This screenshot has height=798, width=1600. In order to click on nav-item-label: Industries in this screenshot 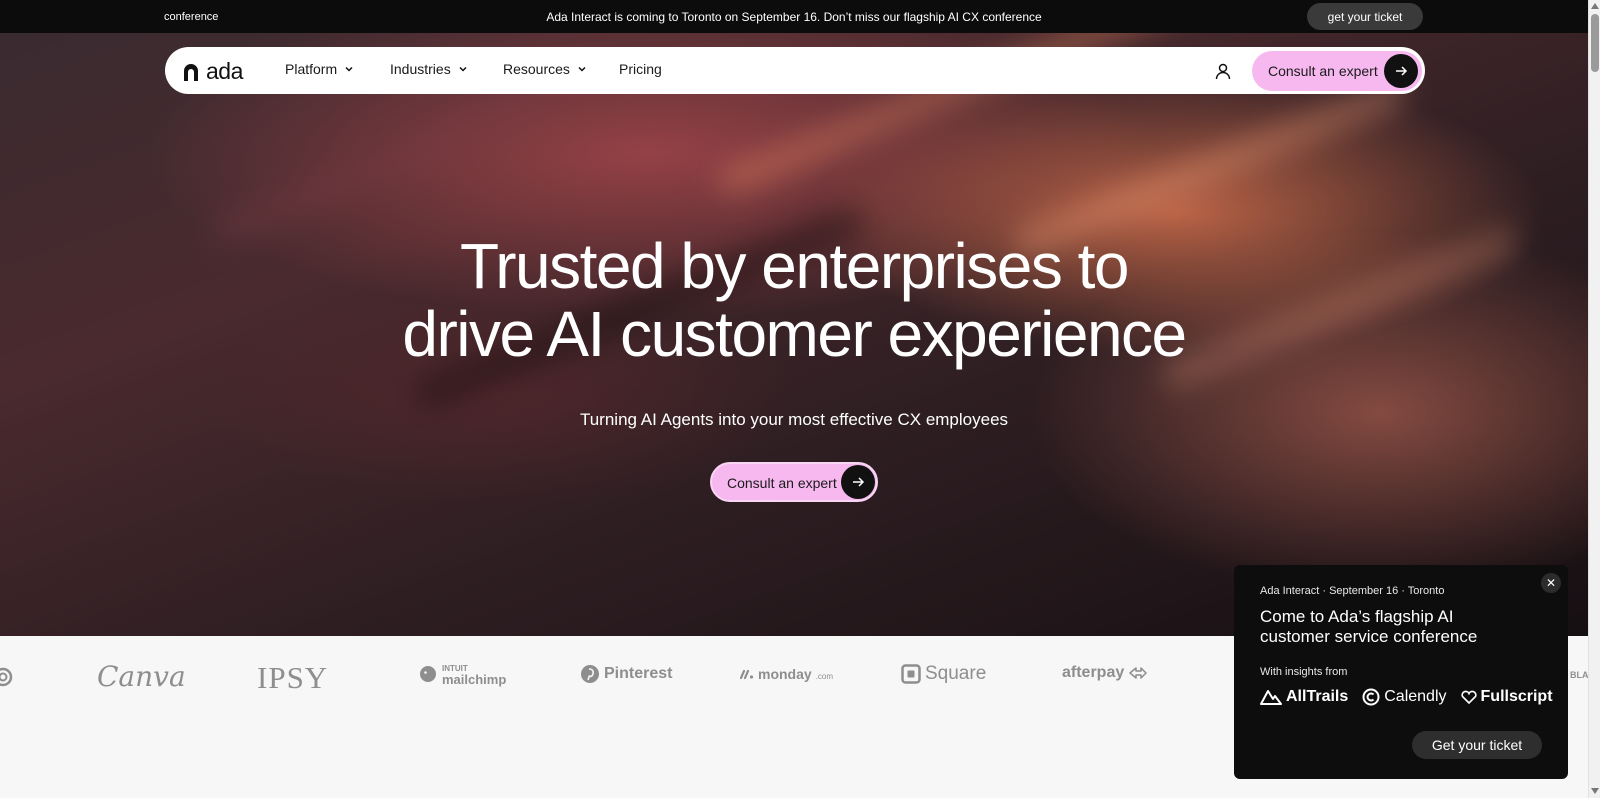, I will do `click(420, 69)`.